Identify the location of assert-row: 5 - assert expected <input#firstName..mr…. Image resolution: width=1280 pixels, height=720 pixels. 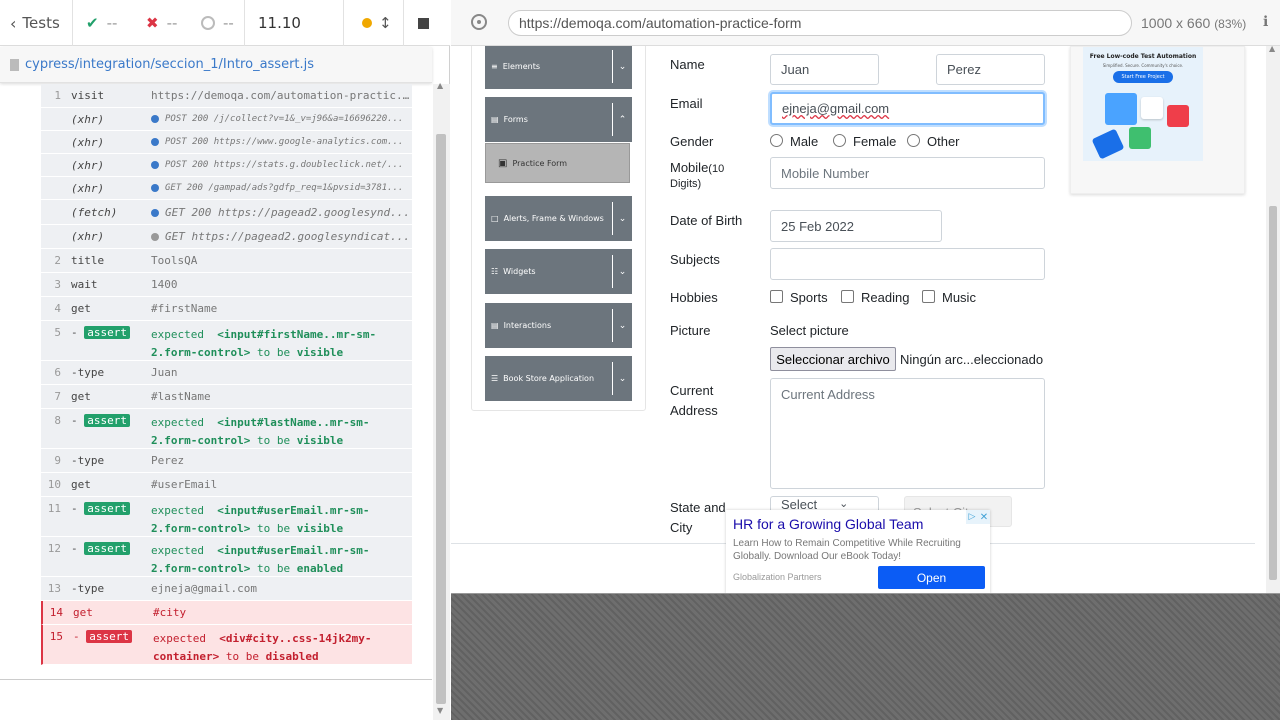
(226, 341).